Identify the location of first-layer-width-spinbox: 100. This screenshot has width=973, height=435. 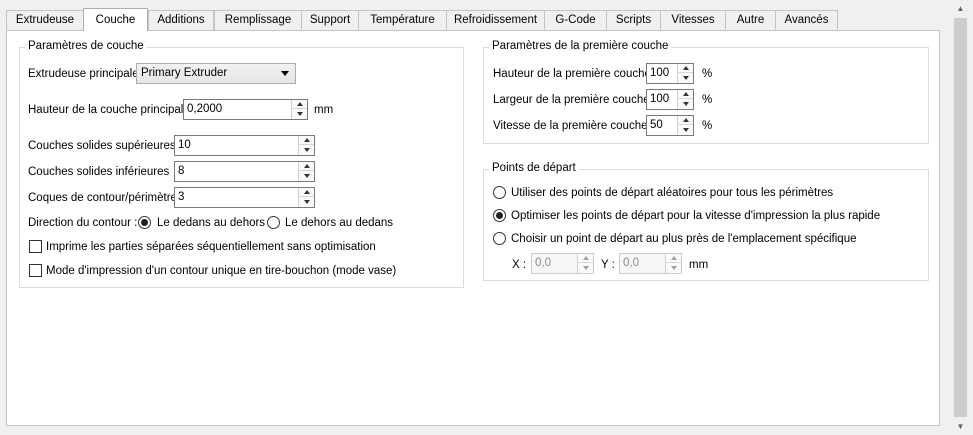
(670, 99).